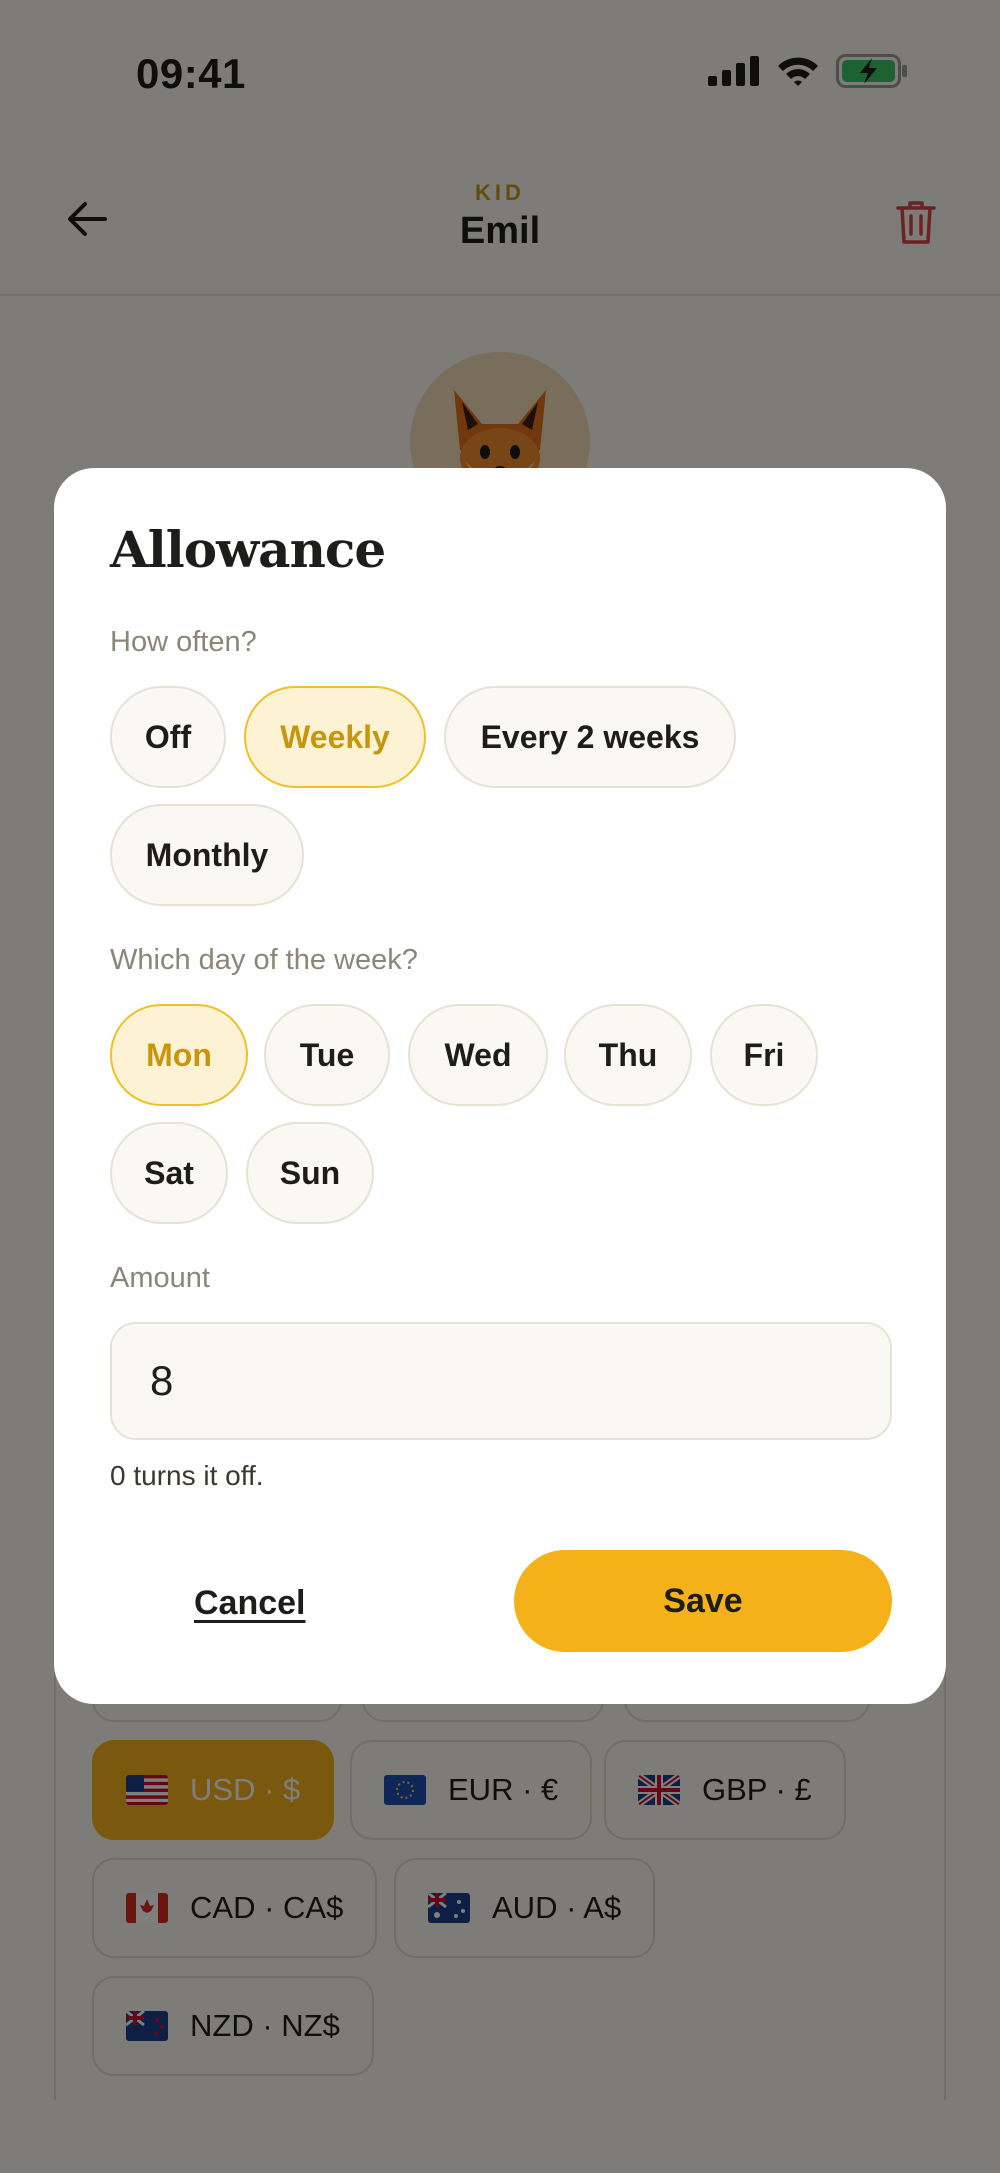 The height and width of the screenshot is (2173, 1000). Describe the element at coordinates (327, 1055) in the screenshot. I see `day-option-tue: Tue` at that location.